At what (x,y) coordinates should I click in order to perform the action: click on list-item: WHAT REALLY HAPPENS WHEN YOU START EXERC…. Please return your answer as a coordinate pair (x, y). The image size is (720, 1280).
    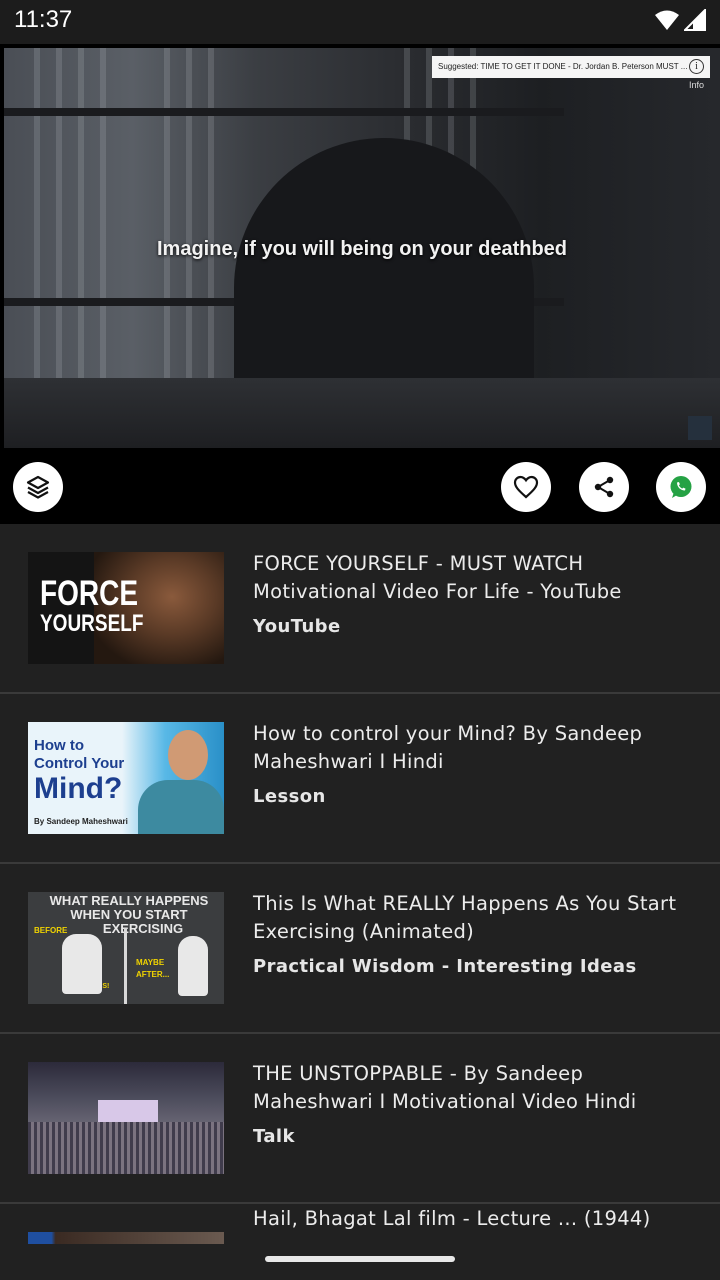
    Looking at the image, I should click on (360, 949).